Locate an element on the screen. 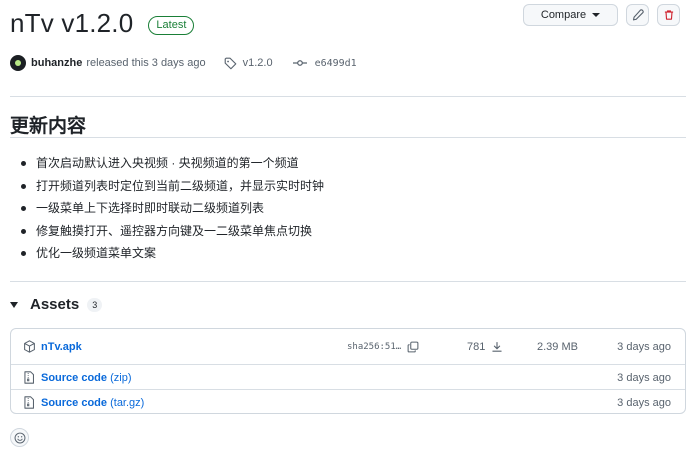 The width and height of the screenshot is (690, 451). asset-link: Source code (tar.gz) is located at coordinates (92, 403).